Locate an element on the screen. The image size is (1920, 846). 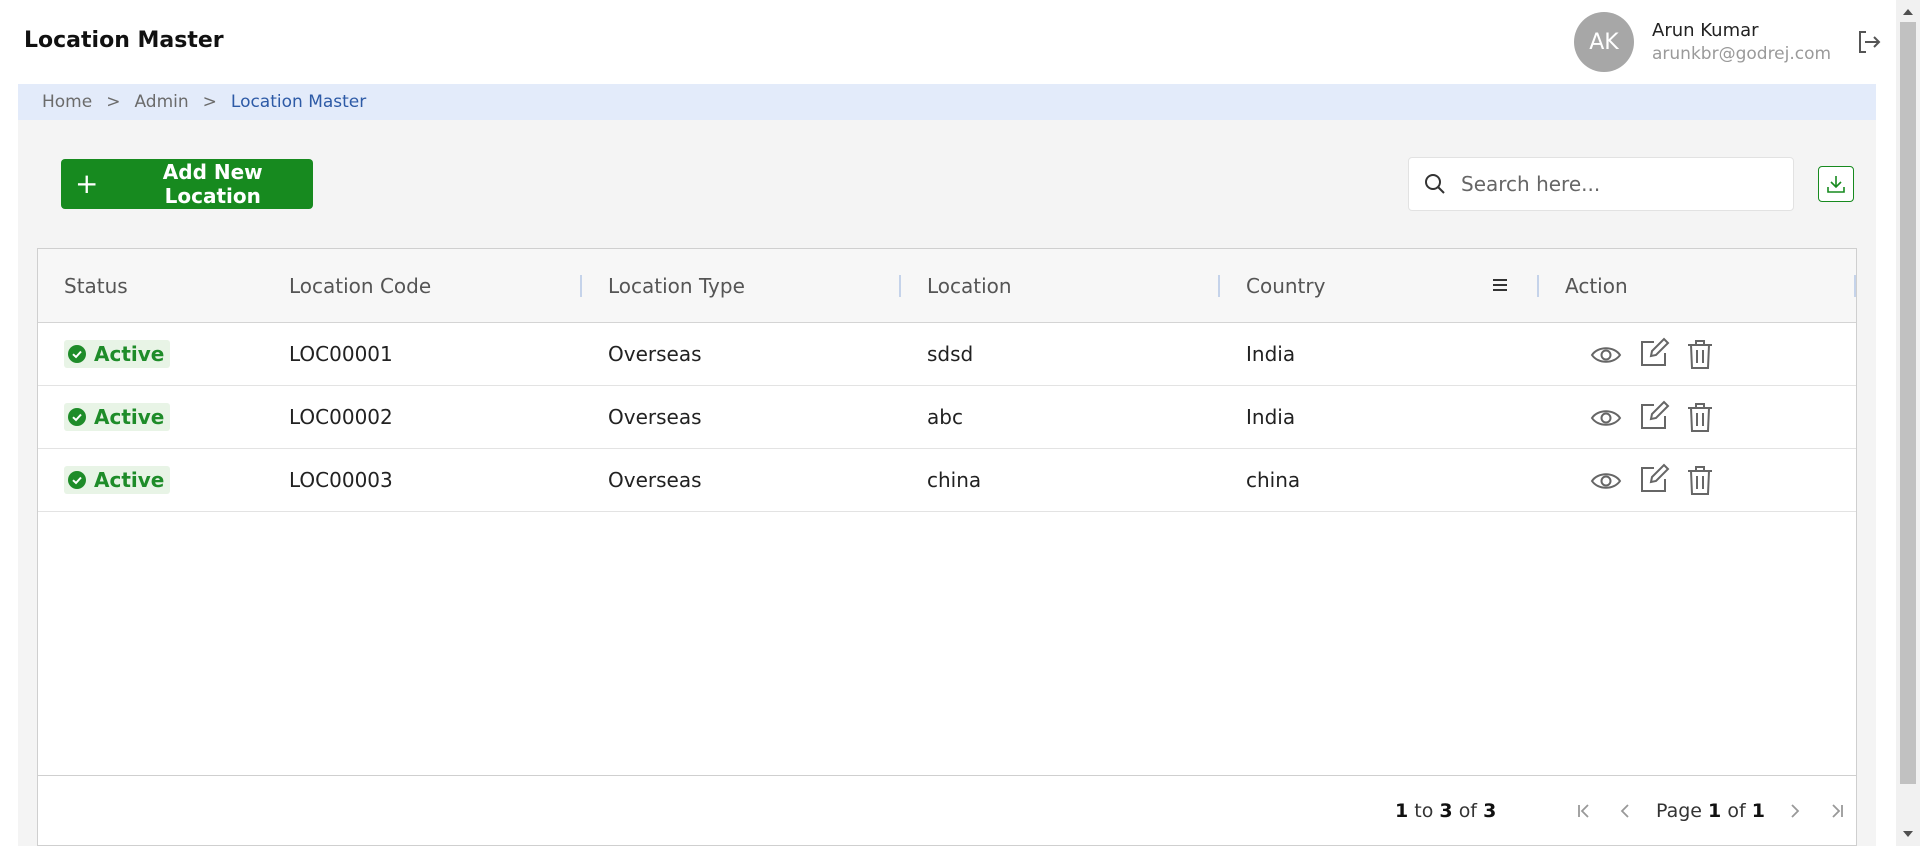
page-label: Page is located at coordinates (1679, 811).